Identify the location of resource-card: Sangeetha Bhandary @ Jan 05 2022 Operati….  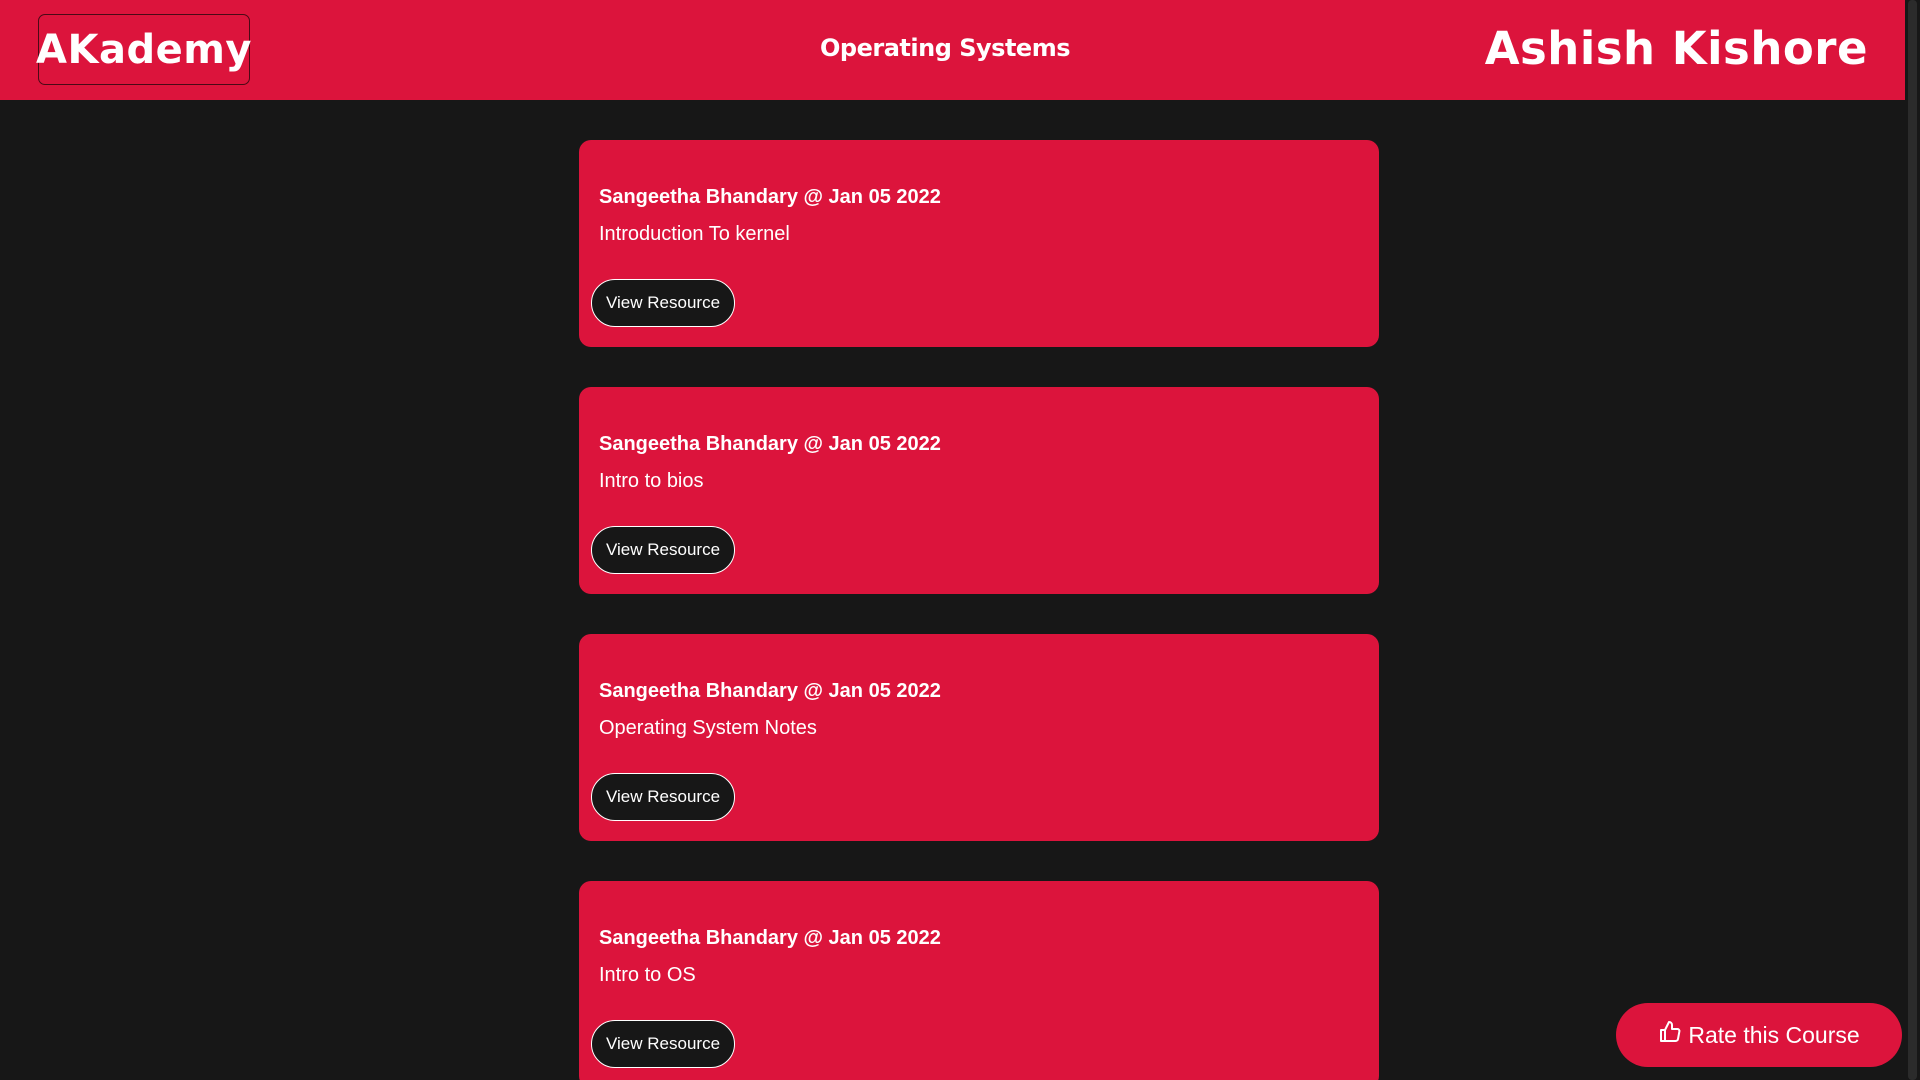
(979, 737).